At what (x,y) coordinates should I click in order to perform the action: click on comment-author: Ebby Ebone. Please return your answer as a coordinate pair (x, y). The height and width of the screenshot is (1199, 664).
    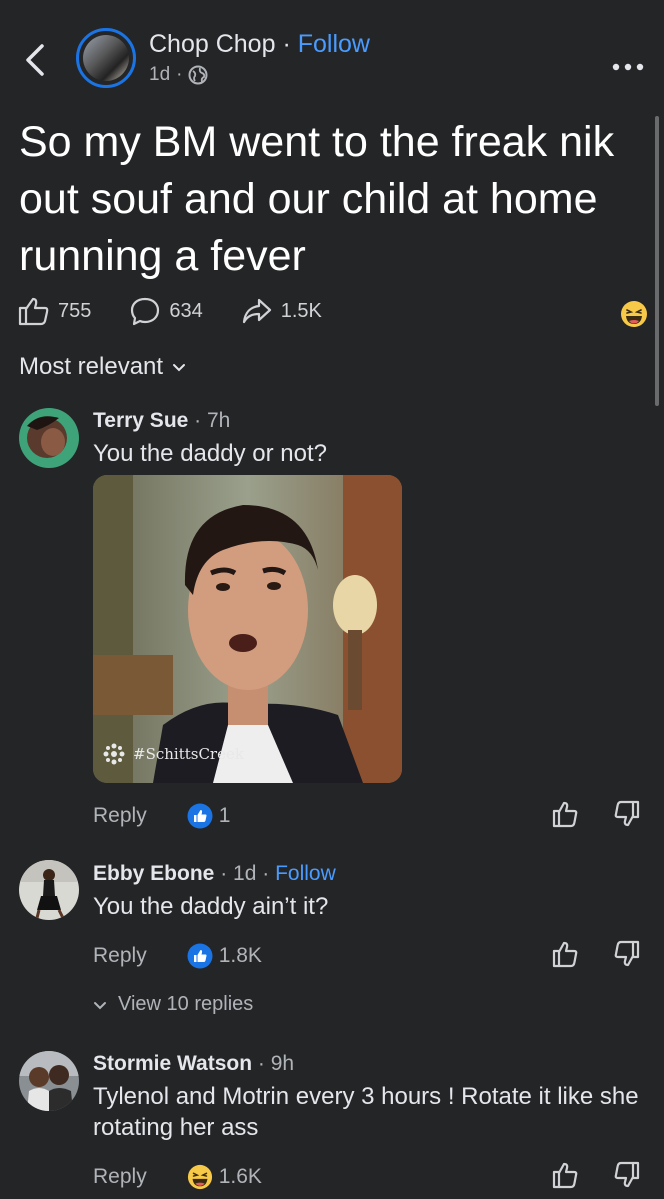
    Looking at the image, I should click on (153, 873).